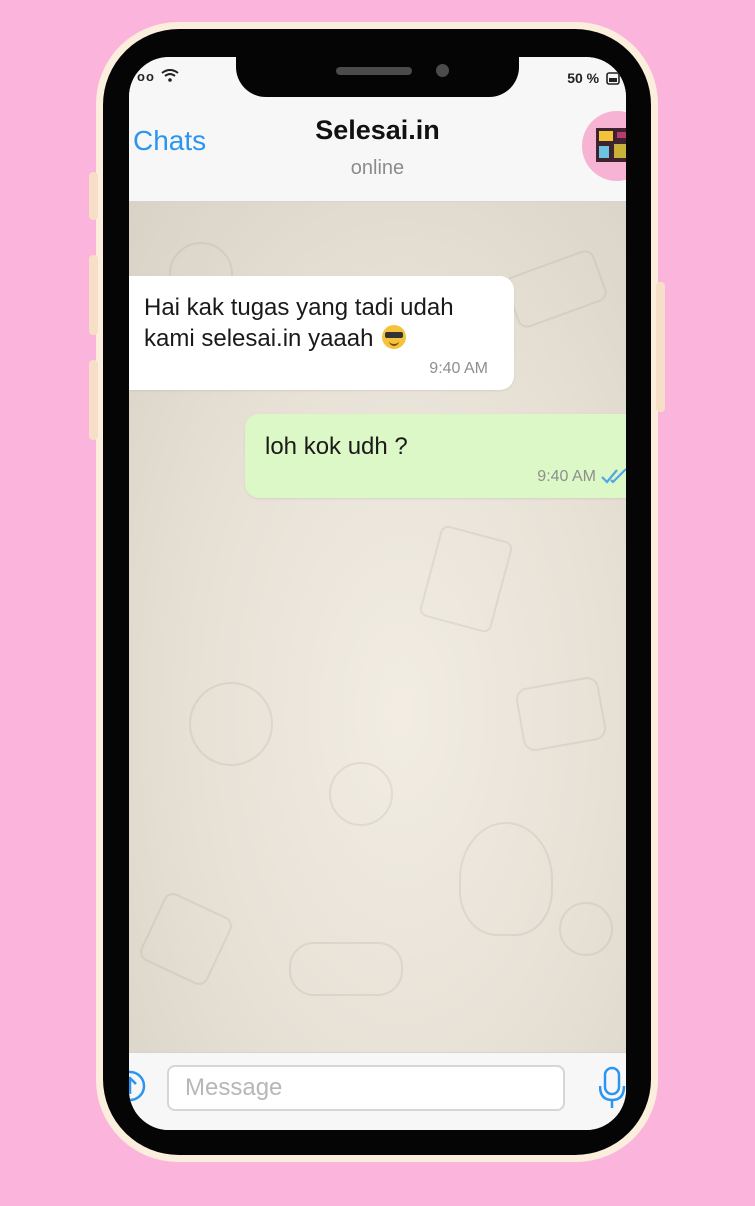  I want to click on online-status: online, so click(377, 168).